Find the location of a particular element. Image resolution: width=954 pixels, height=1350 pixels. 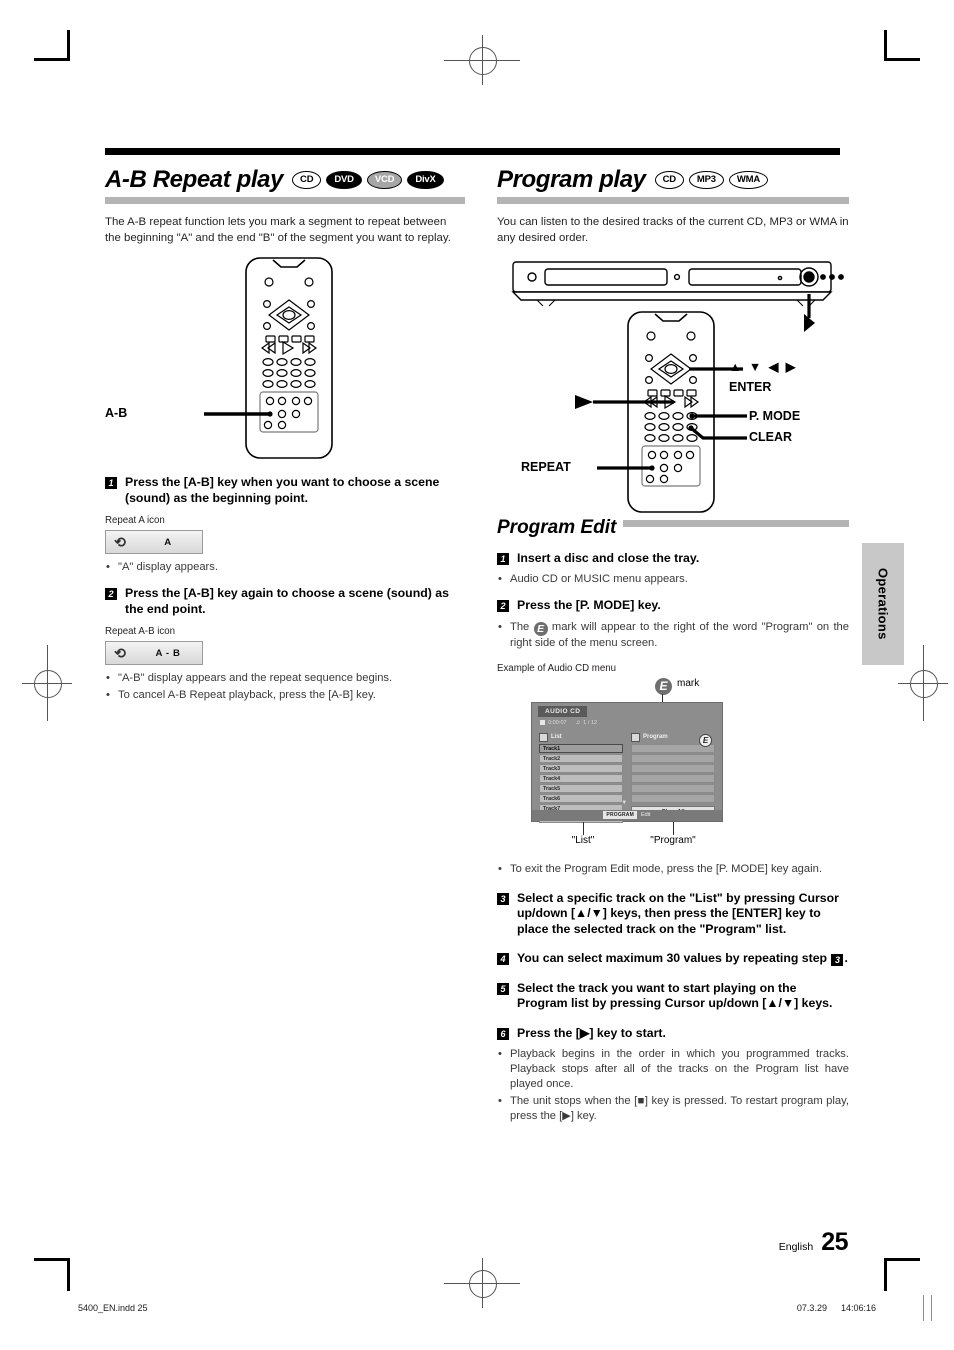

callout-label-repeat: REPEAT is located at coordinates (546, 467).